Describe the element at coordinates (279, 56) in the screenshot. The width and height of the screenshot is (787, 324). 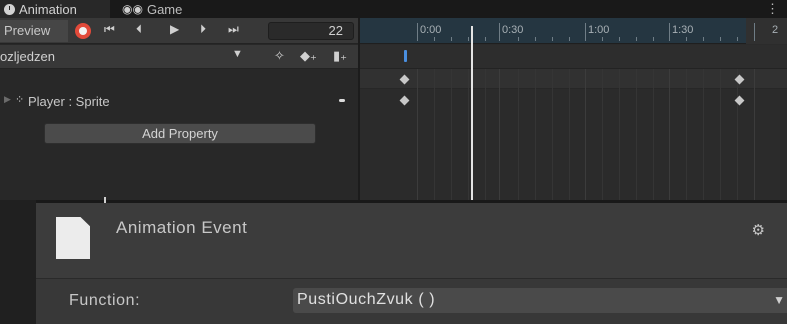
I see `filter-keys-icon: ✧` at that location.